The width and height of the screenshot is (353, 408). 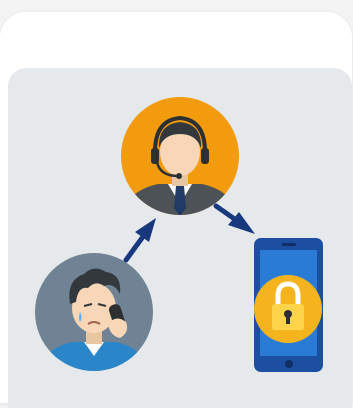 I want to click on support-agent-icon, so click(x=180, y=156).